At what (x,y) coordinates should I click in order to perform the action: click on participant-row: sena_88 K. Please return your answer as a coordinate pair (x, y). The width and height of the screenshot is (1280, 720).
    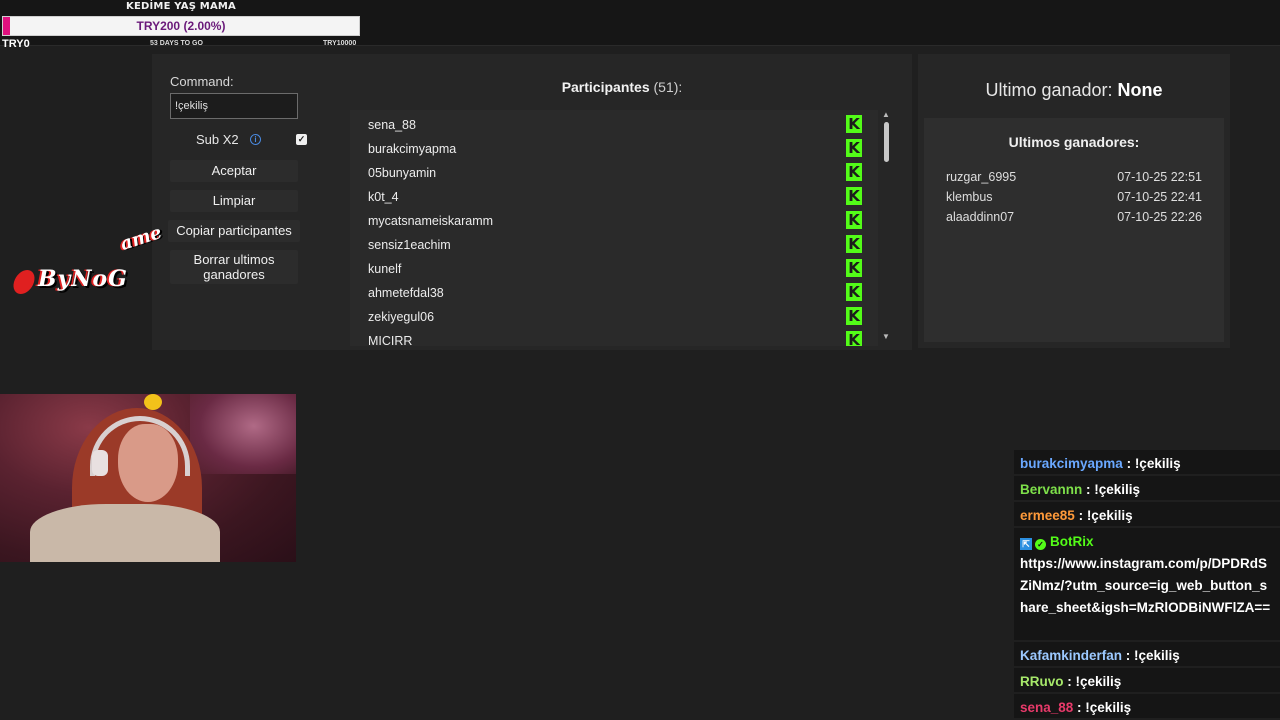
    Looking at the image, I should click on (610, 124).